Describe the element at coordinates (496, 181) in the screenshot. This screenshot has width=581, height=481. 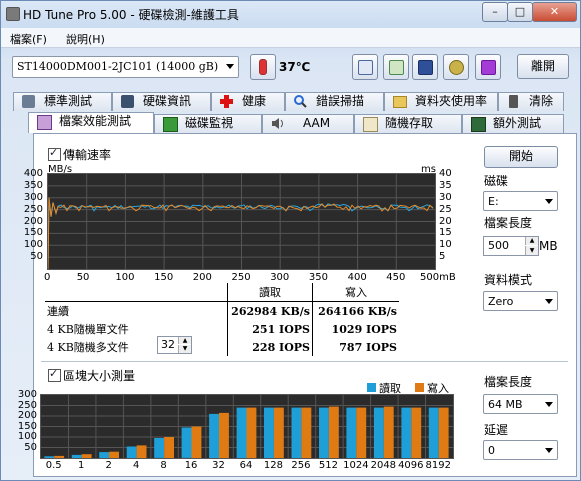
I see `drive-label: 磁碟` at that location.